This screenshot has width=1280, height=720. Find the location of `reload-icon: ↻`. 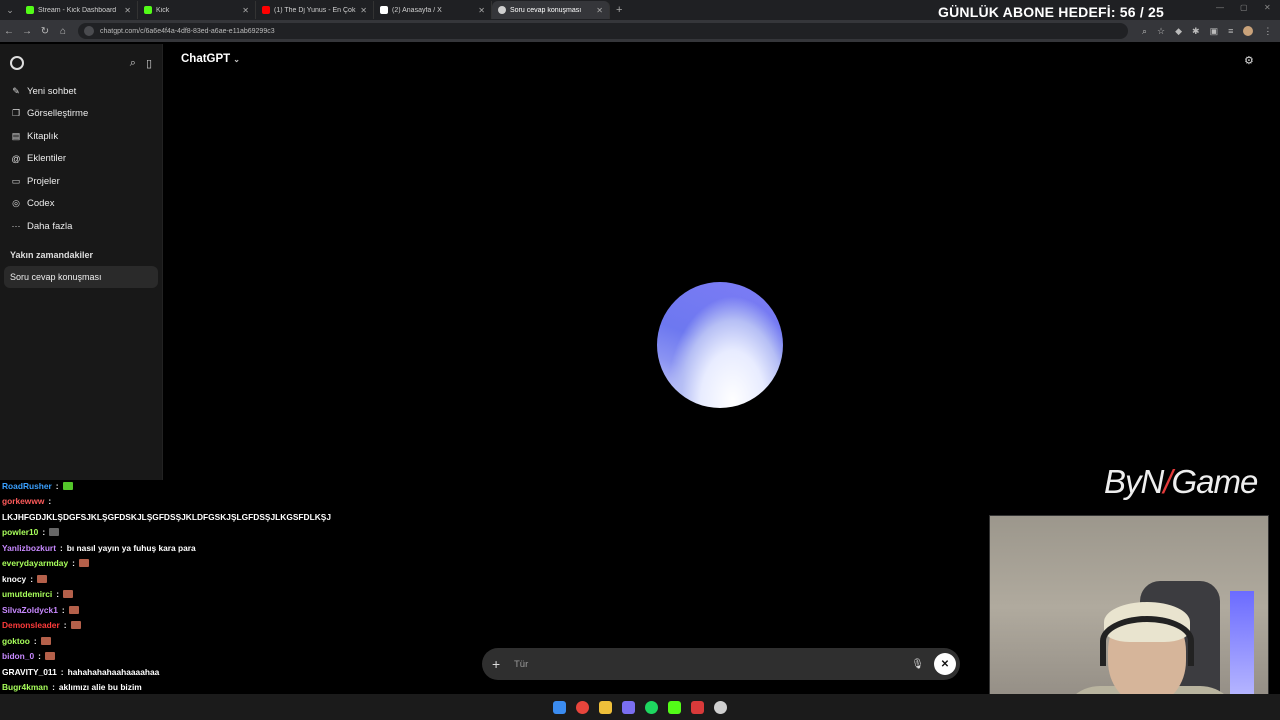

reload-icon: ↻ is located at coordinates (45, 31).